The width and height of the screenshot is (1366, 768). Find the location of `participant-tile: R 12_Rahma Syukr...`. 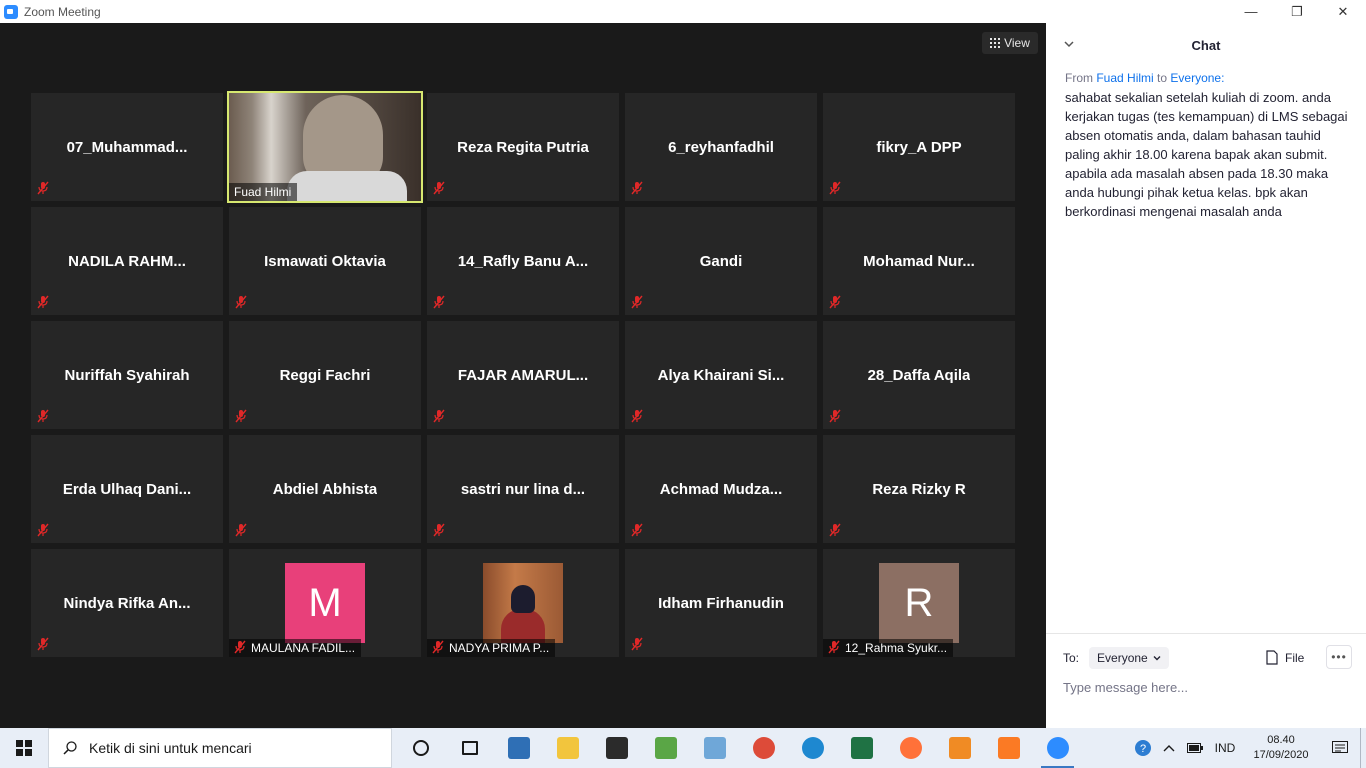

participant-tile: R 12_Rahma Syukr... is located at coordinates (919, 603).